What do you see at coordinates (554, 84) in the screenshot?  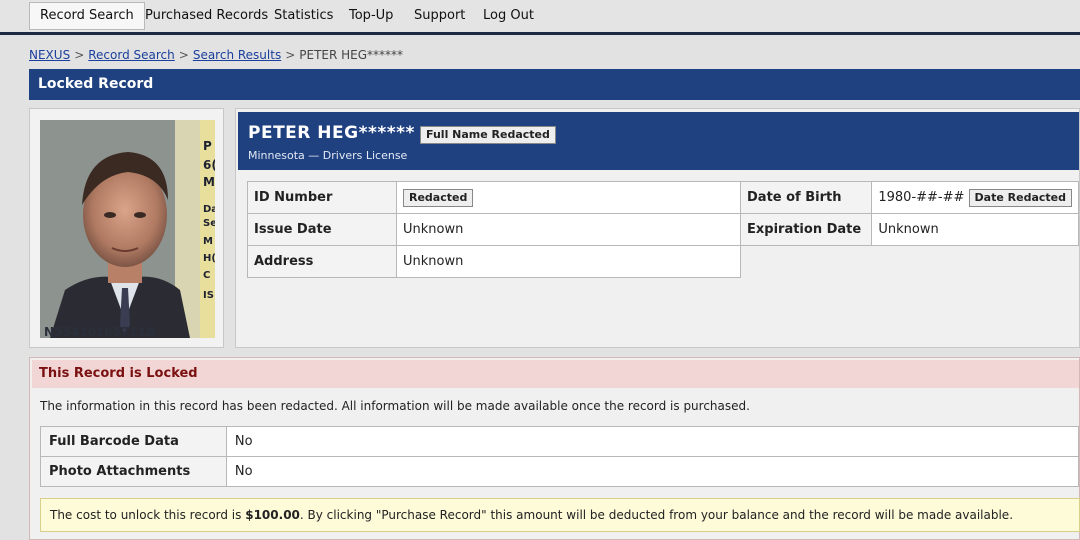 I see `locked-record-header: Locked Record` at bounding box center [554, 84].